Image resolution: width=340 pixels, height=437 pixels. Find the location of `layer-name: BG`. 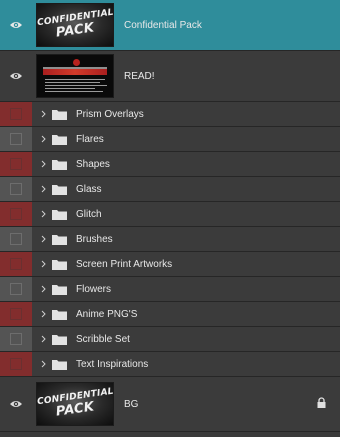

layer-name: BG is located at coordinates (131, 404).